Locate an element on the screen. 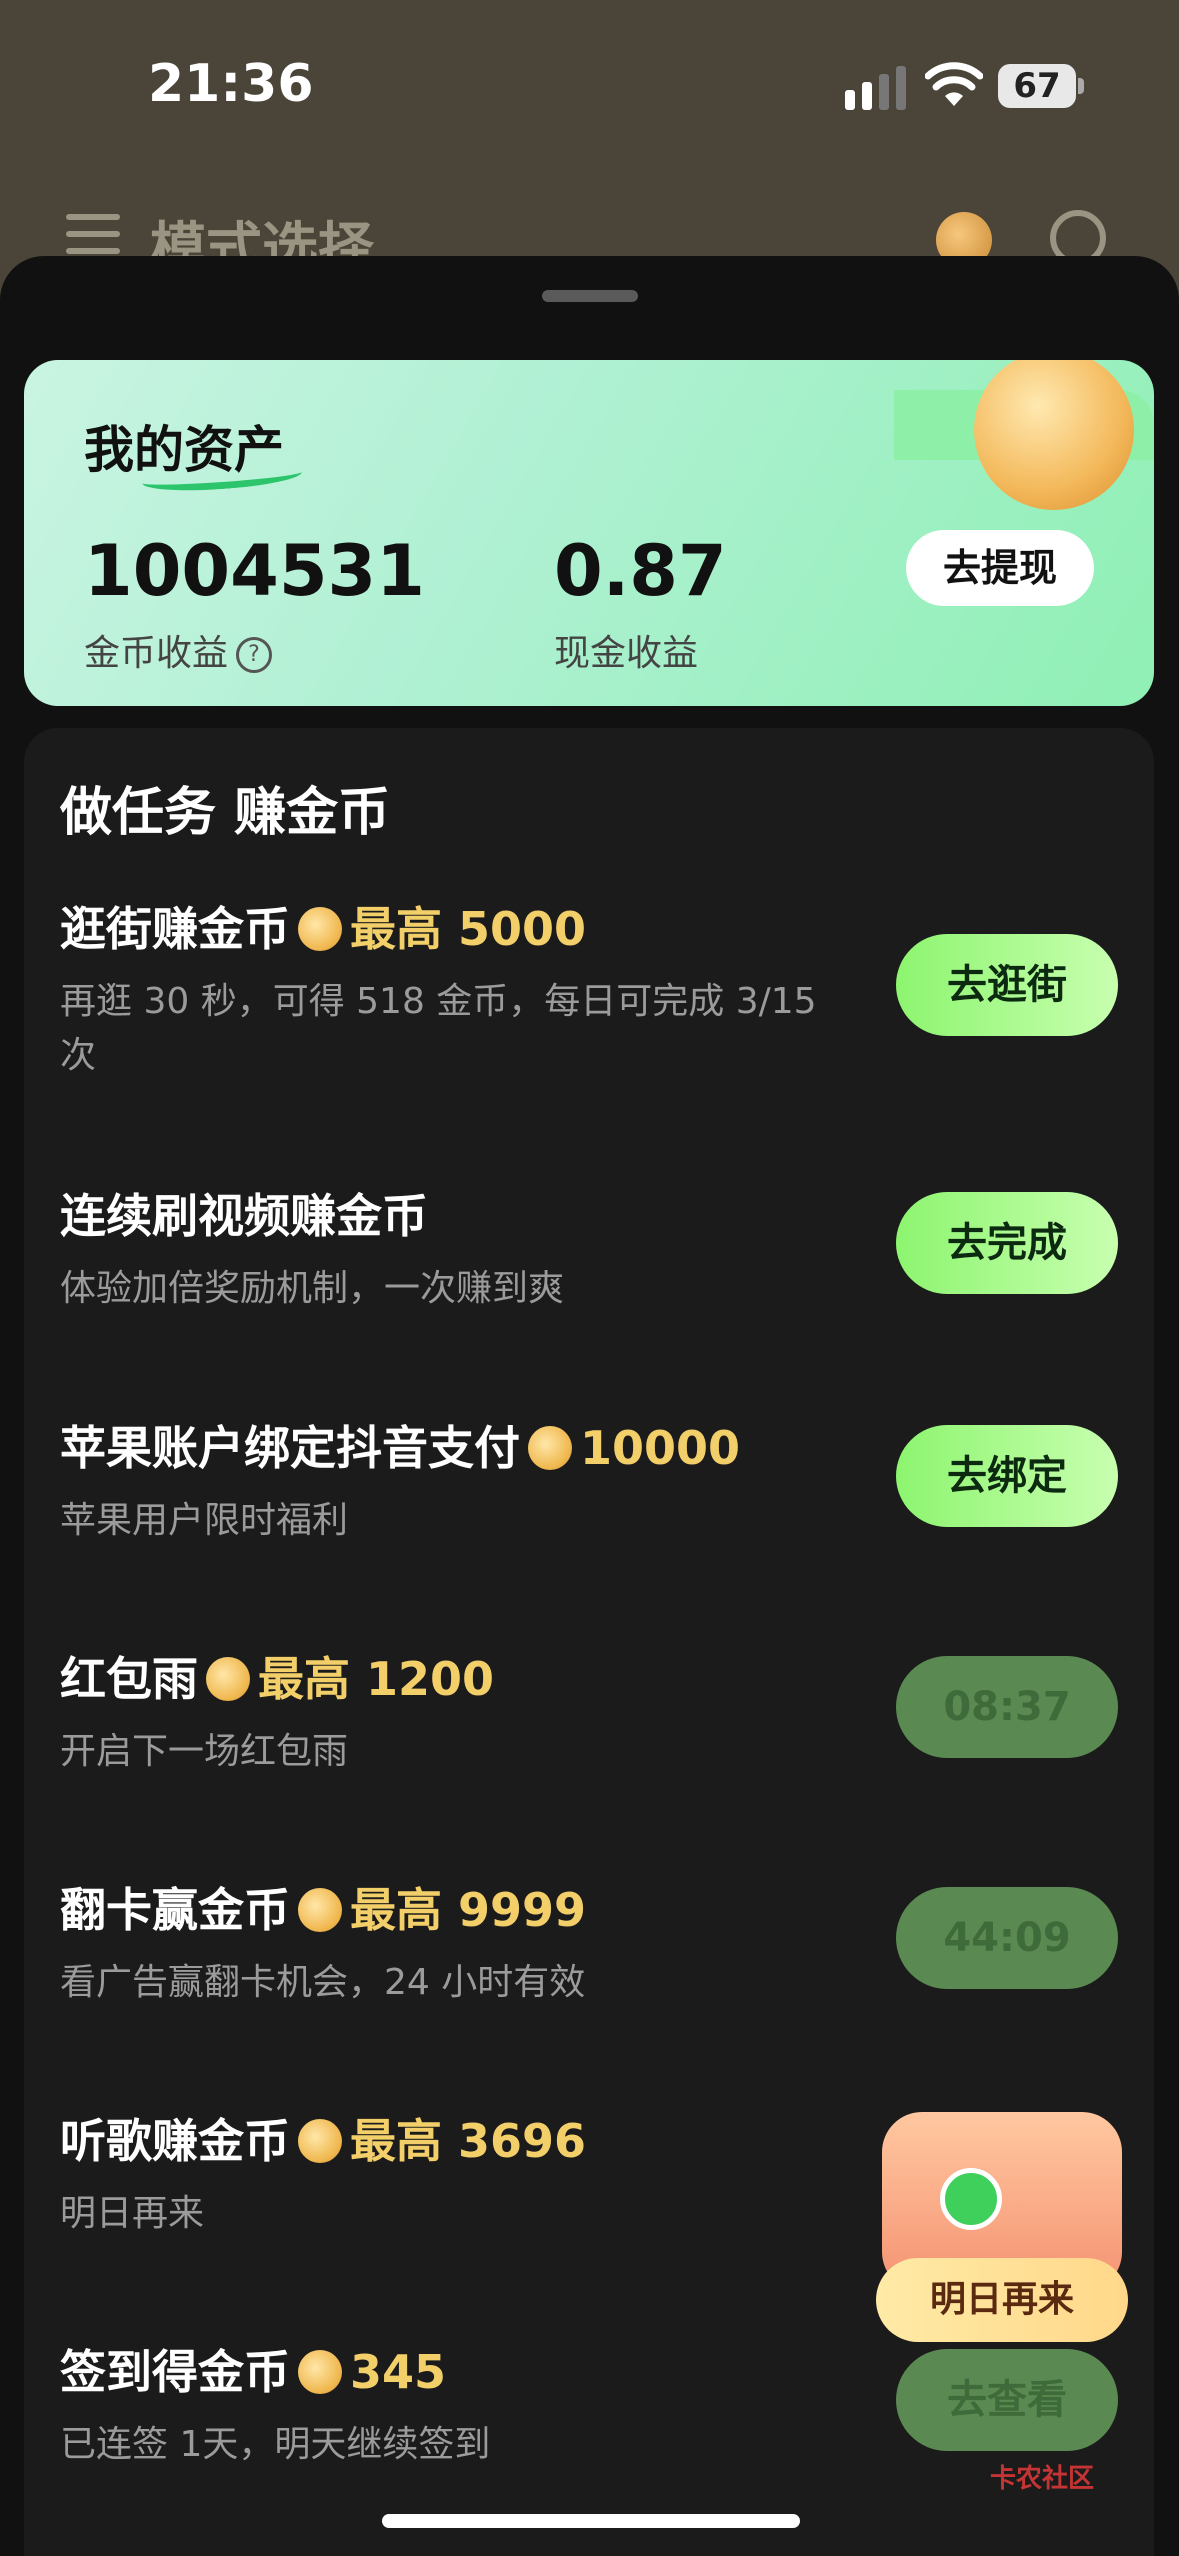 The height and width of the screenshot is (2556, 1179). task-title: 红包雨 is located at coordinates (129, 1679).